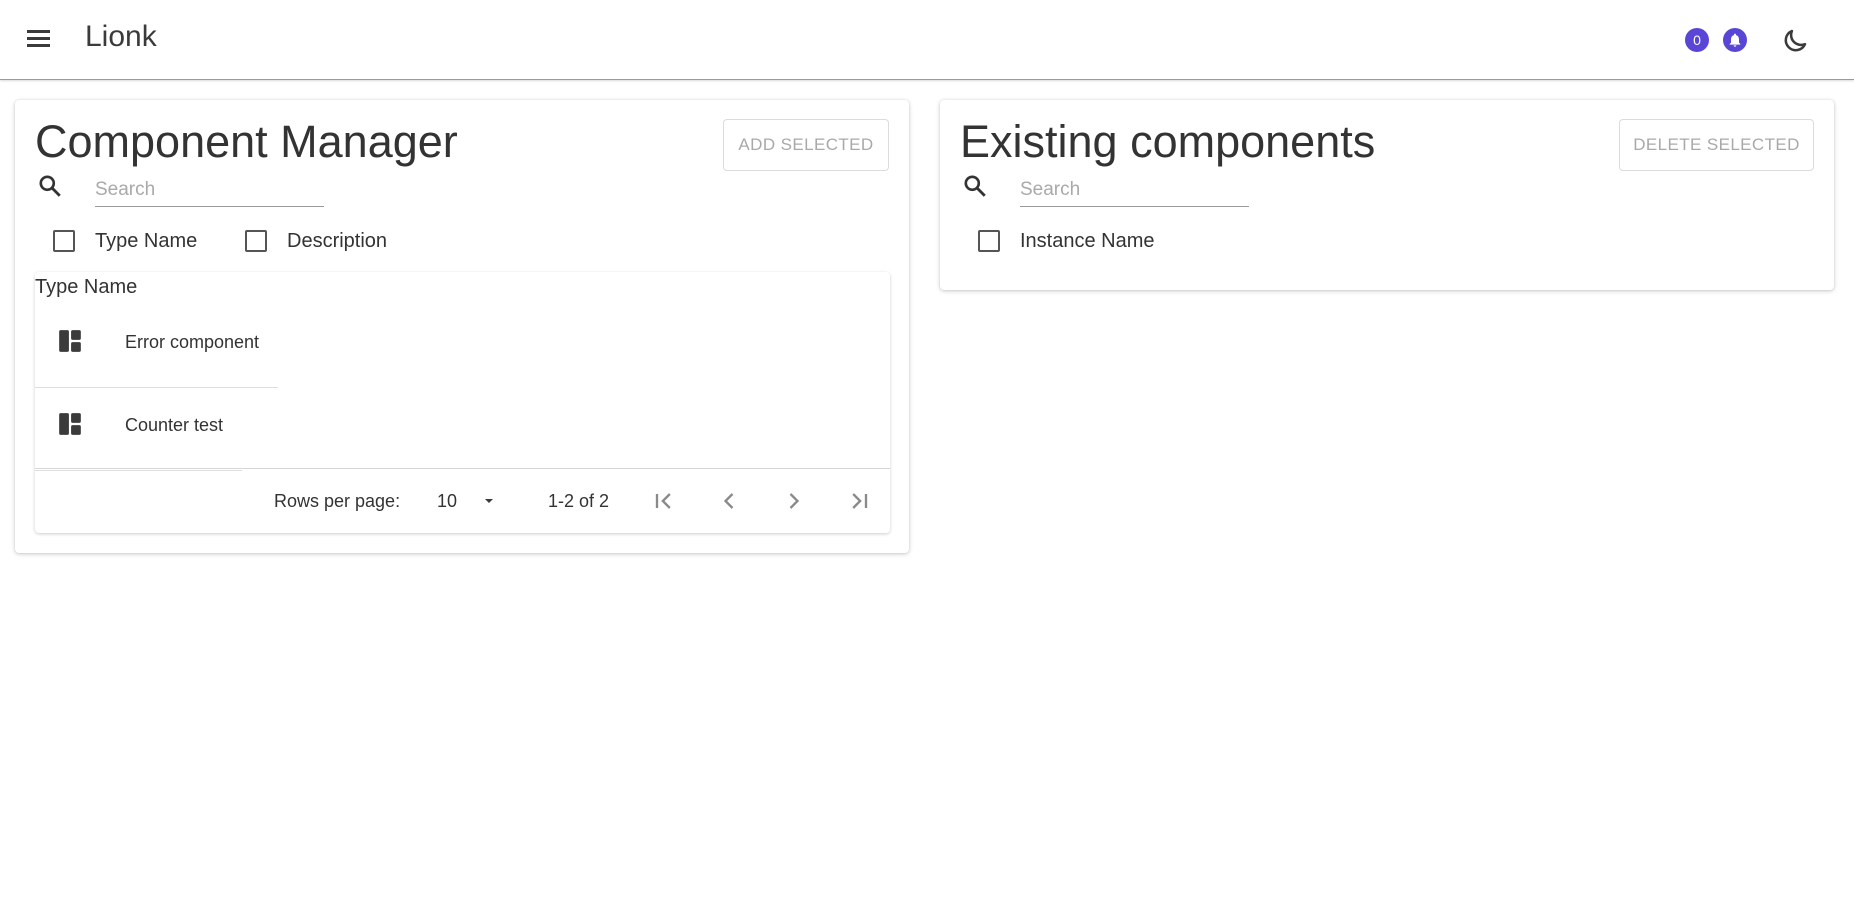 This screenshot has width=1854, height=916. I want to click on filter-instance-name-checkbox, so click(989, 241).